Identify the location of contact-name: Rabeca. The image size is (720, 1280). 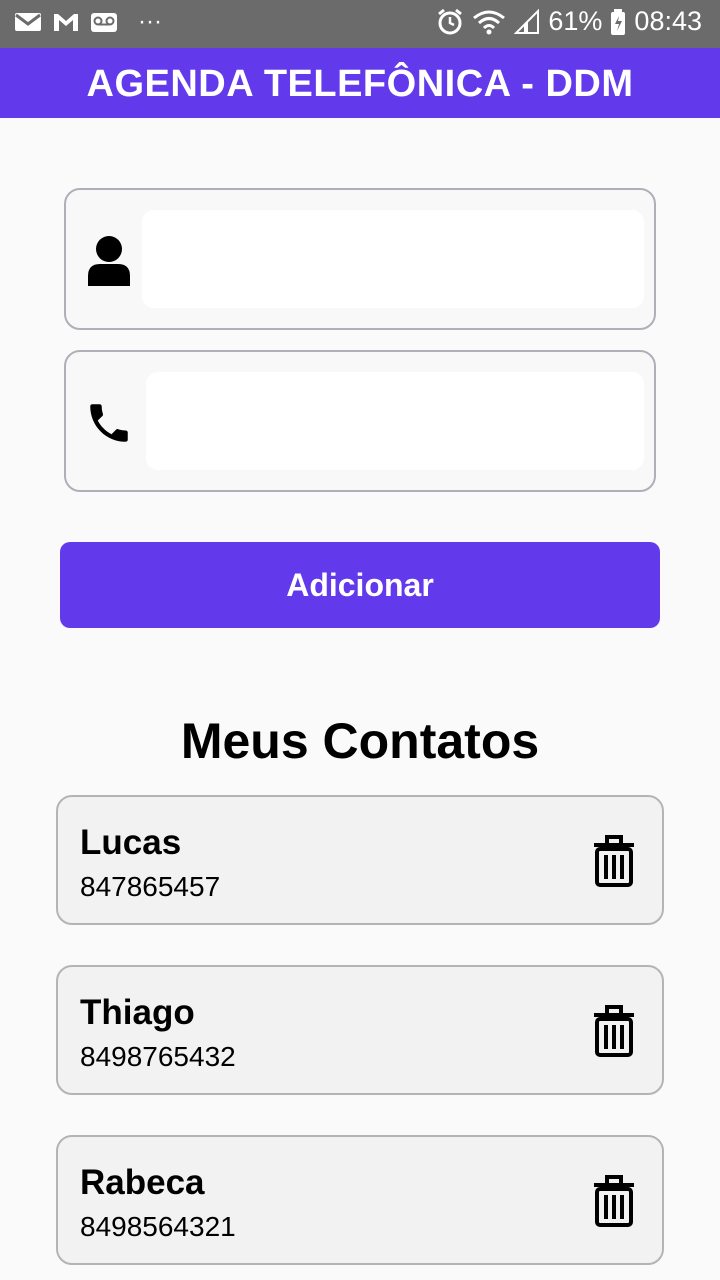
(142, 1182).